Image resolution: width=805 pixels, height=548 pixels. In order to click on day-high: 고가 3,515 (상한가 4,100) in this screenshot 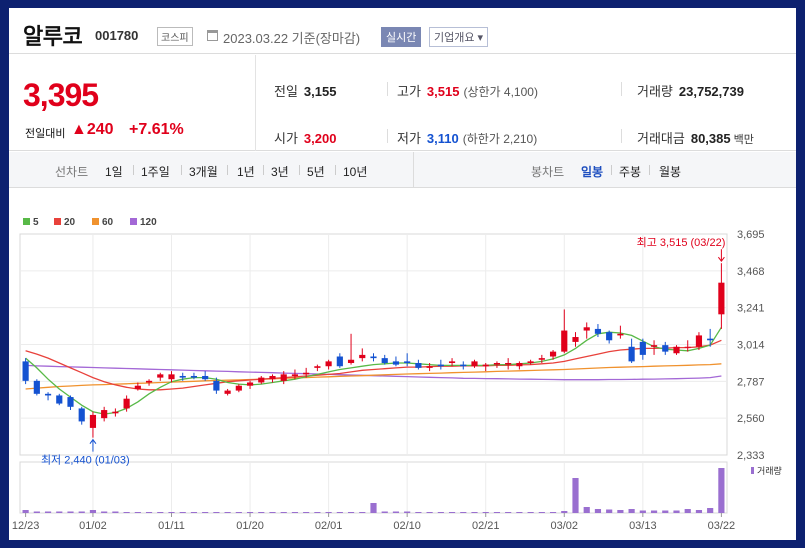, I will do `click(467, 91)`.